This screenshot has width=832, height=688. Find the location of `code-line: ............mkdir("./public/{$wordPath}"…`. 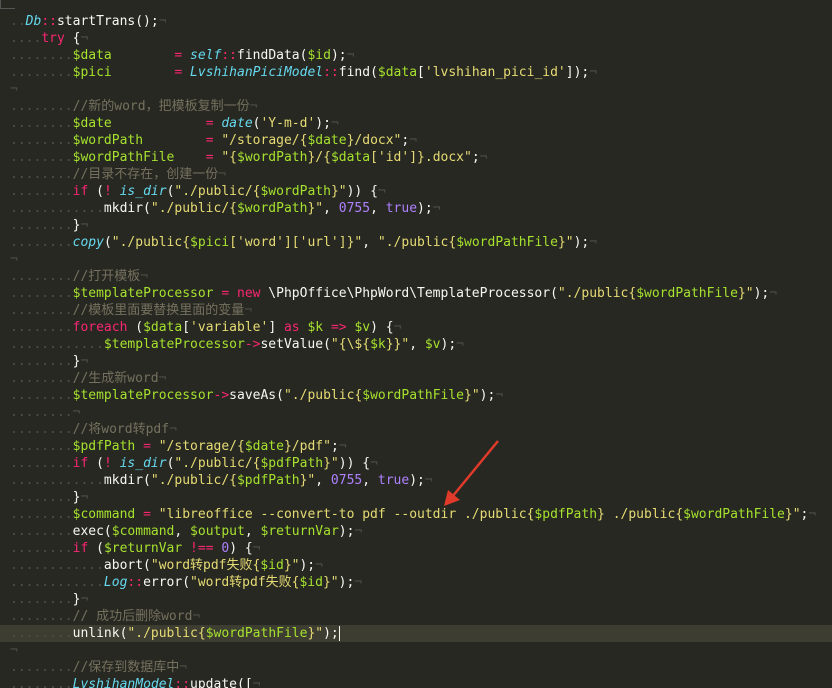

code-line: ............mkdir("./public/{$wordPath}"… is located at coordinates (416, 208).